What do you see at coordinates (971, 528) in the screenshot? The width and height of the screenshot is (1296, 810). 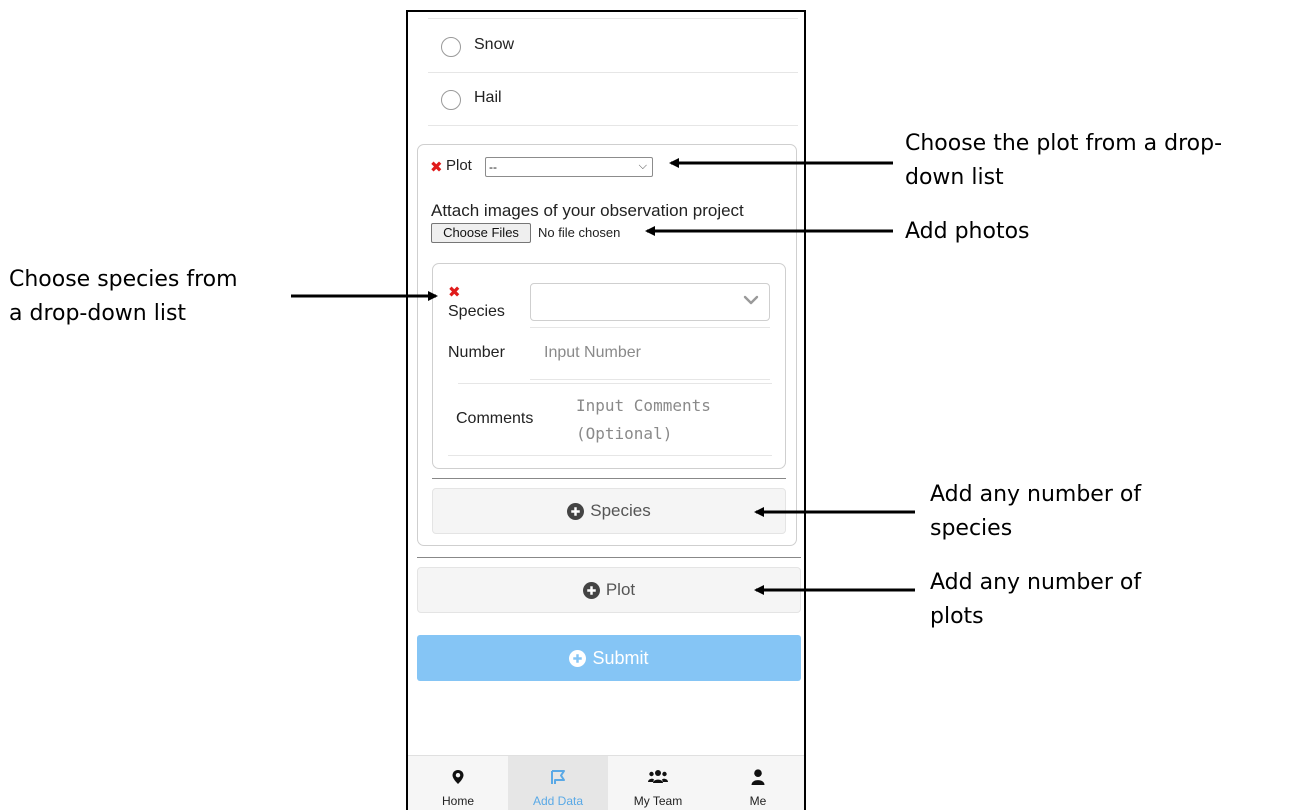 I see `annotation-add-species-line2: species` at bounding box center [971, 528].